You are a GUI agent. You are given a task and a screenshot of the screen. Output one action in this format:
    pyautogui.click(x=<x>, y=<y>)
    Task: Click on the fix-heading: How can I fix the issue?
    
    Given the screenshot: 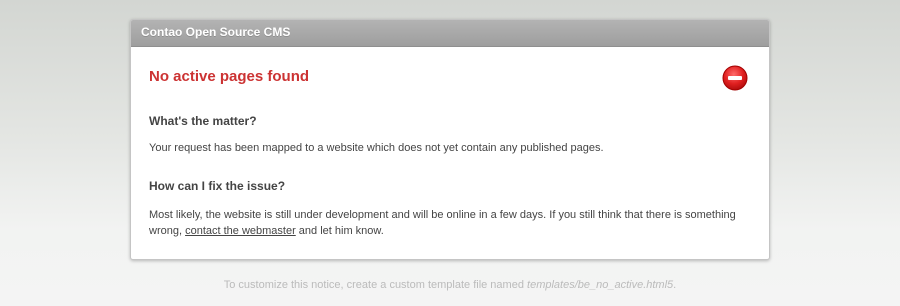 What is the action you would take?
    pyautogui.click(x=217, y=186)
    